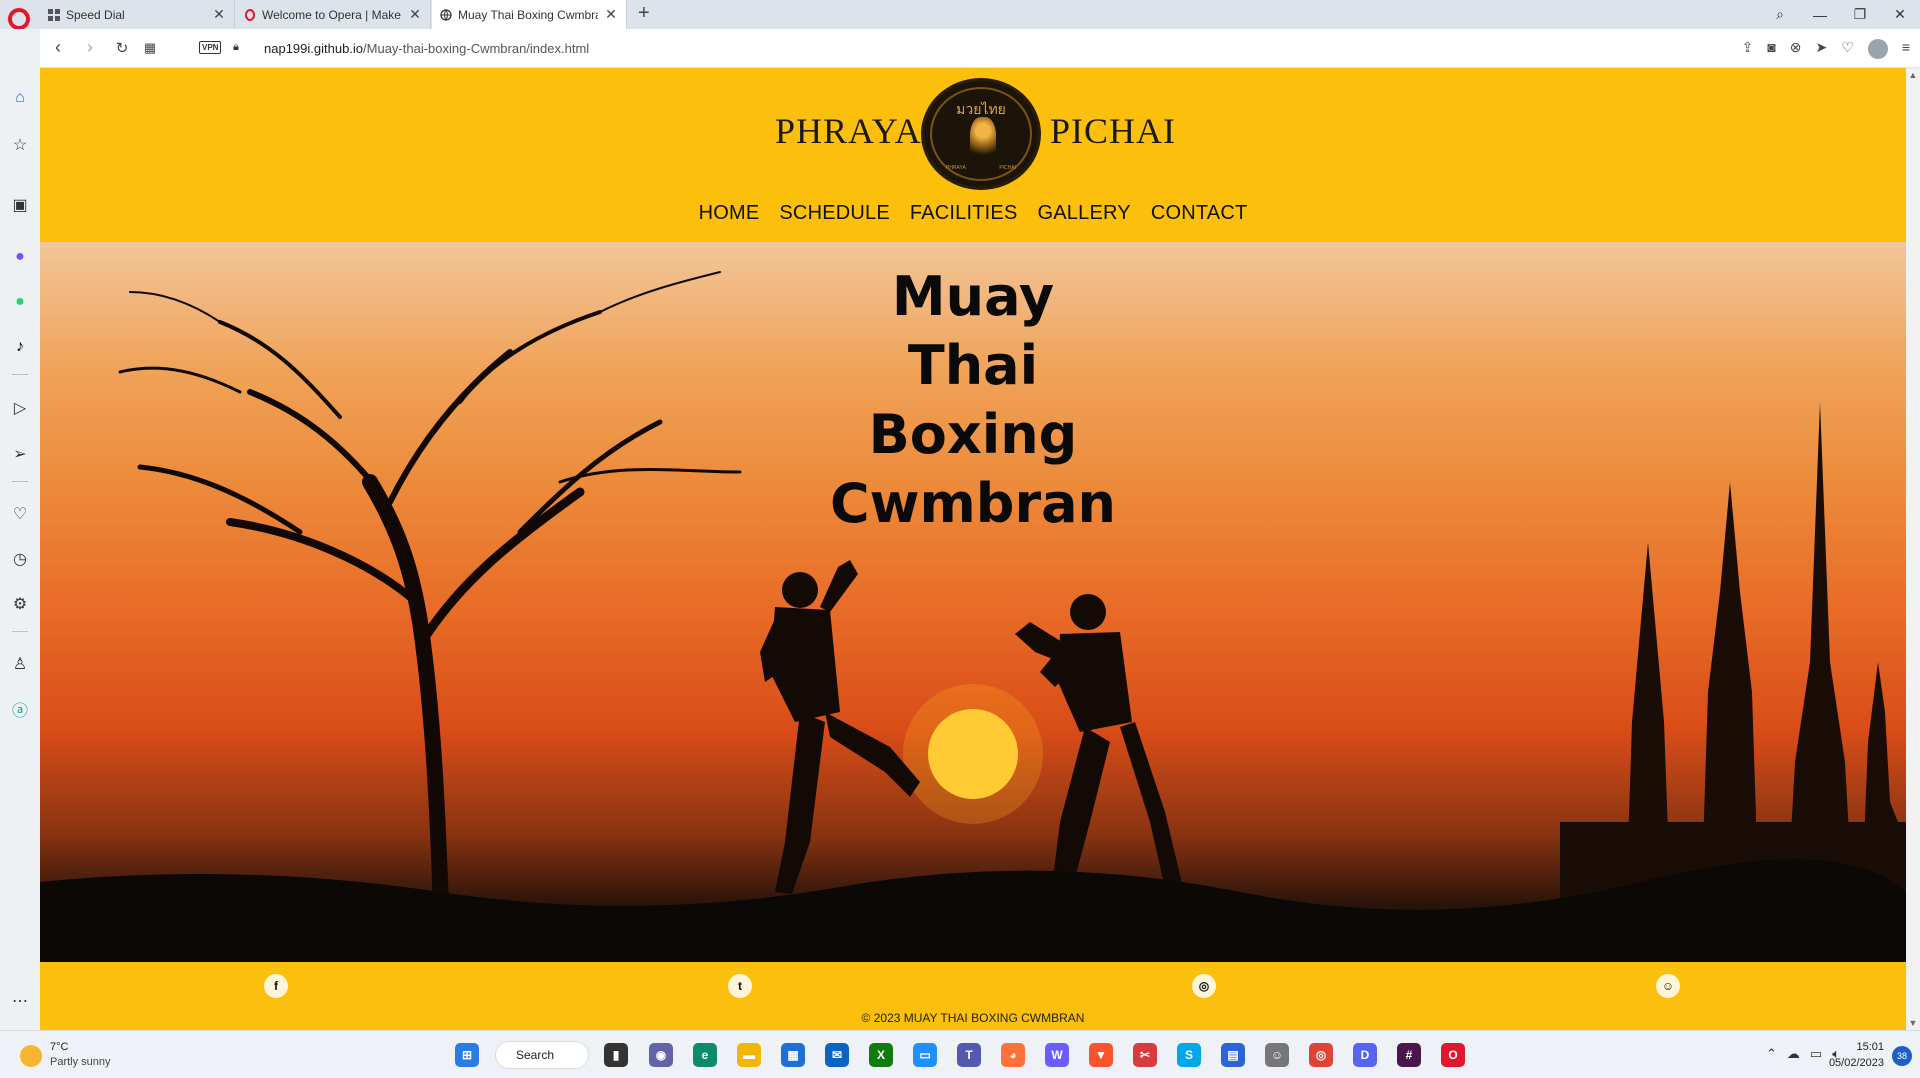 This screenshot has height=1078, width=1920. What do you see at coordinates (1877, 49) in the screenshot?
I see `avatar` at bounding box center [1877, 49].